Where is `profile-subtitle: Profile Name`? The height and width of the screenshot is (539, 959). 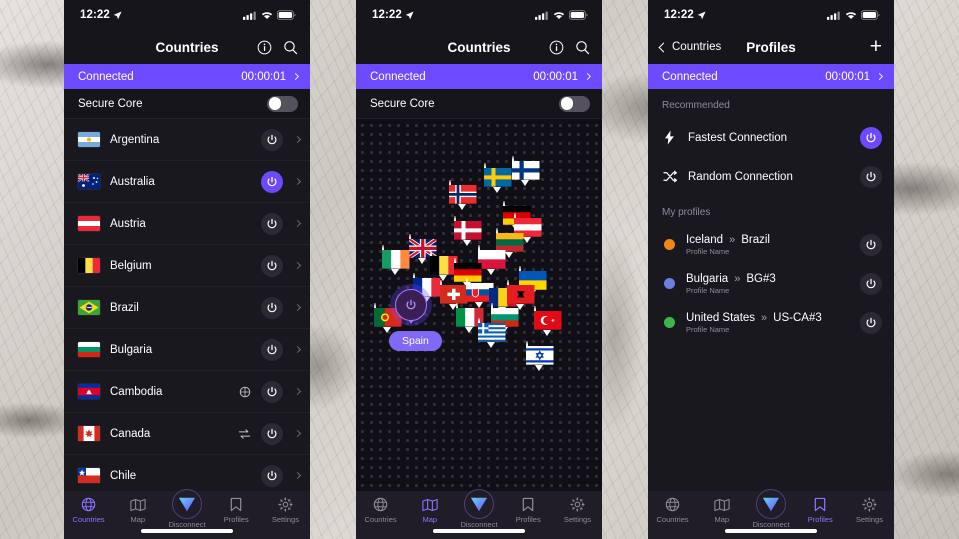
profile-subtitle: Profile Name is located at coordinates (708, 251).